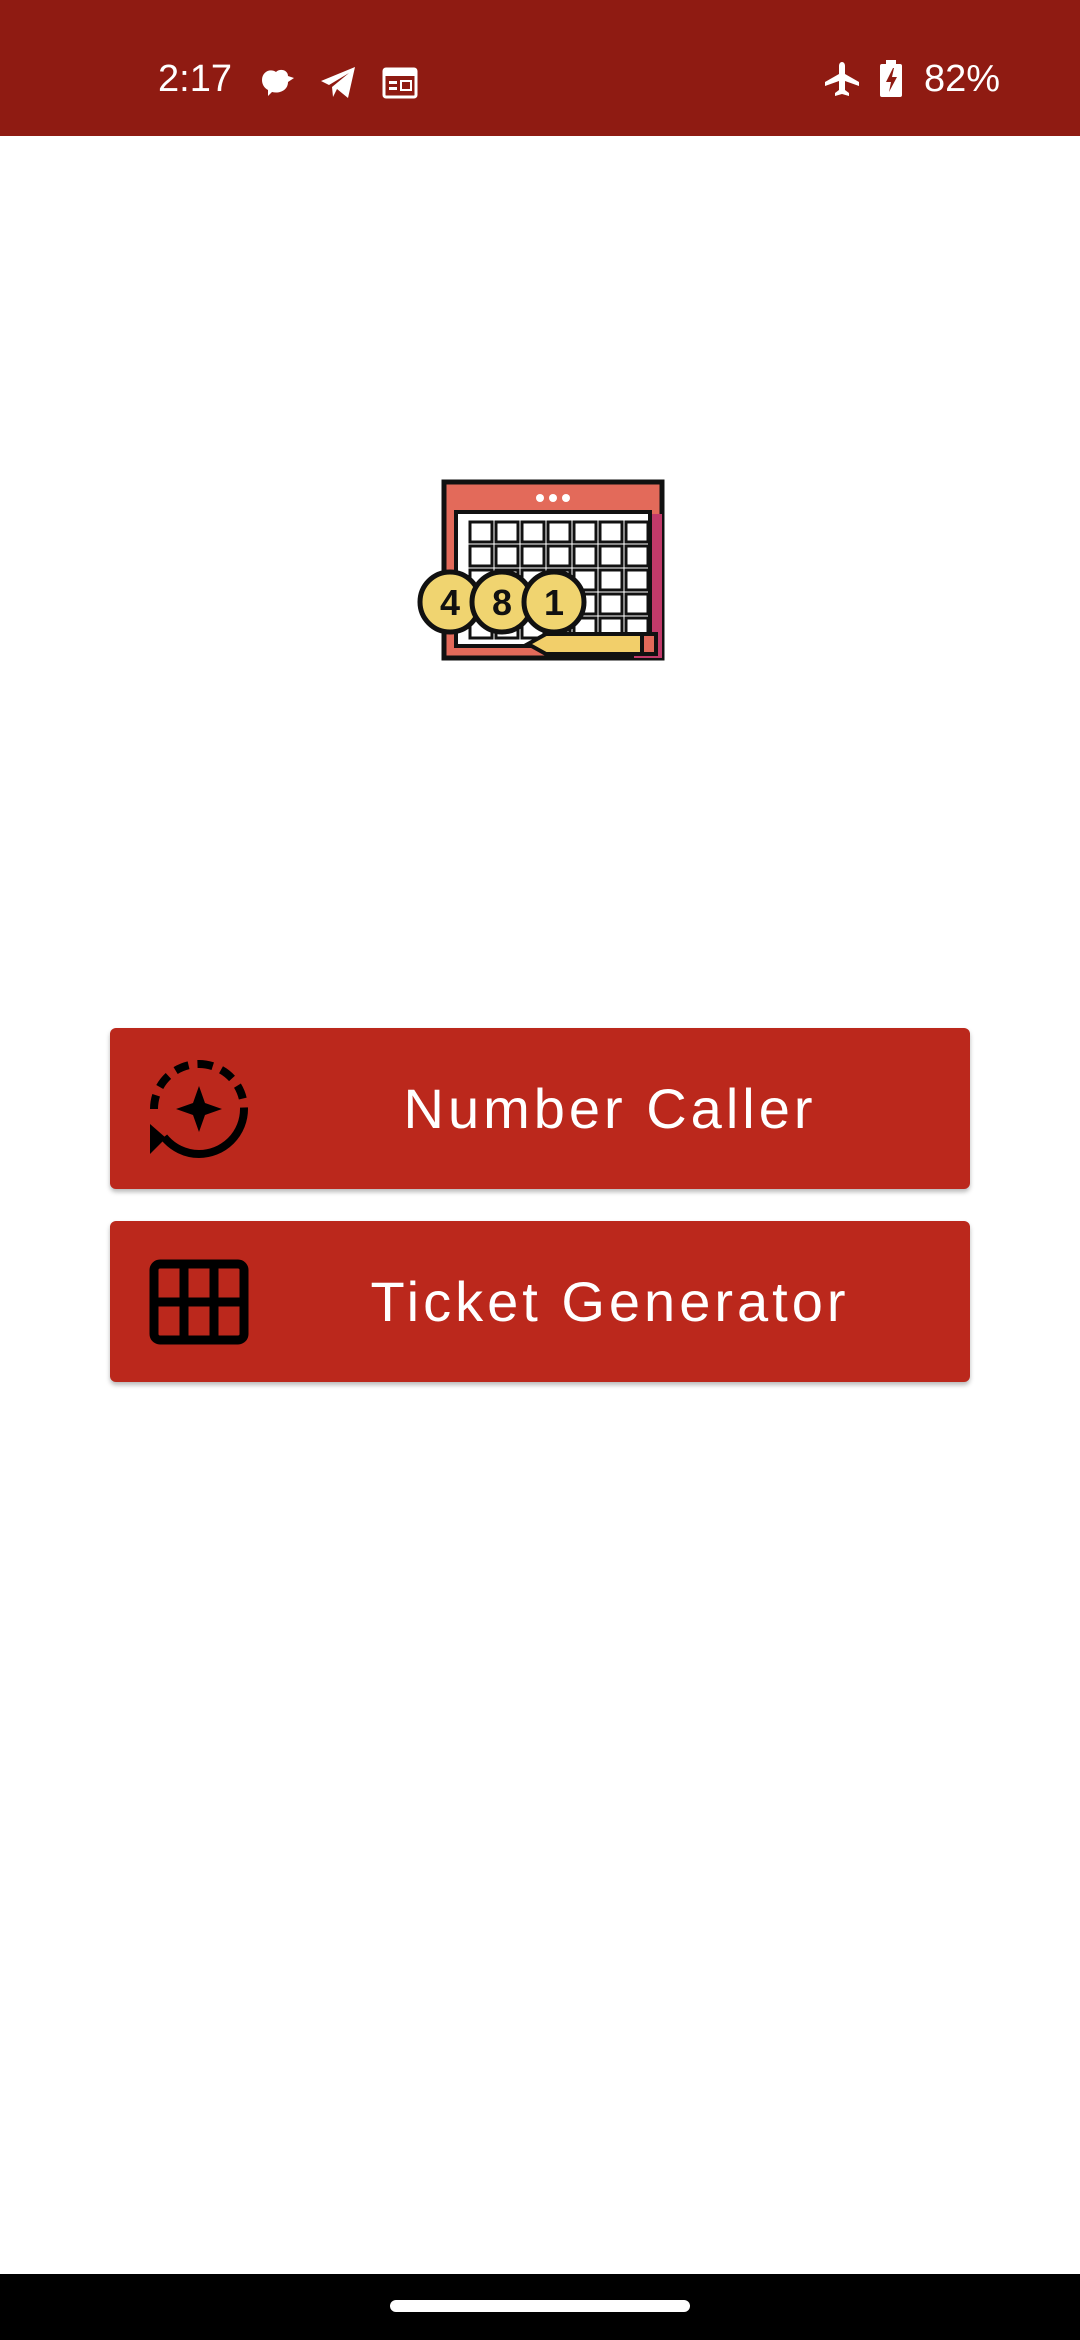 The image size is (1080, 2340). I want to click on telegram-icon, so click(338, 82).